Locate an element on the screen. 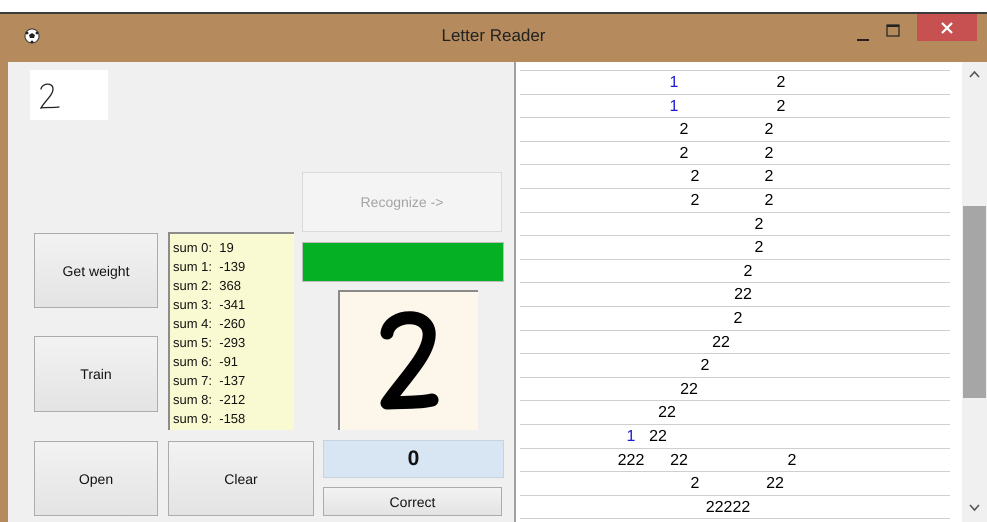 The image size is (987, 522). scroll-up-icon is located at coordinates (974, 74).